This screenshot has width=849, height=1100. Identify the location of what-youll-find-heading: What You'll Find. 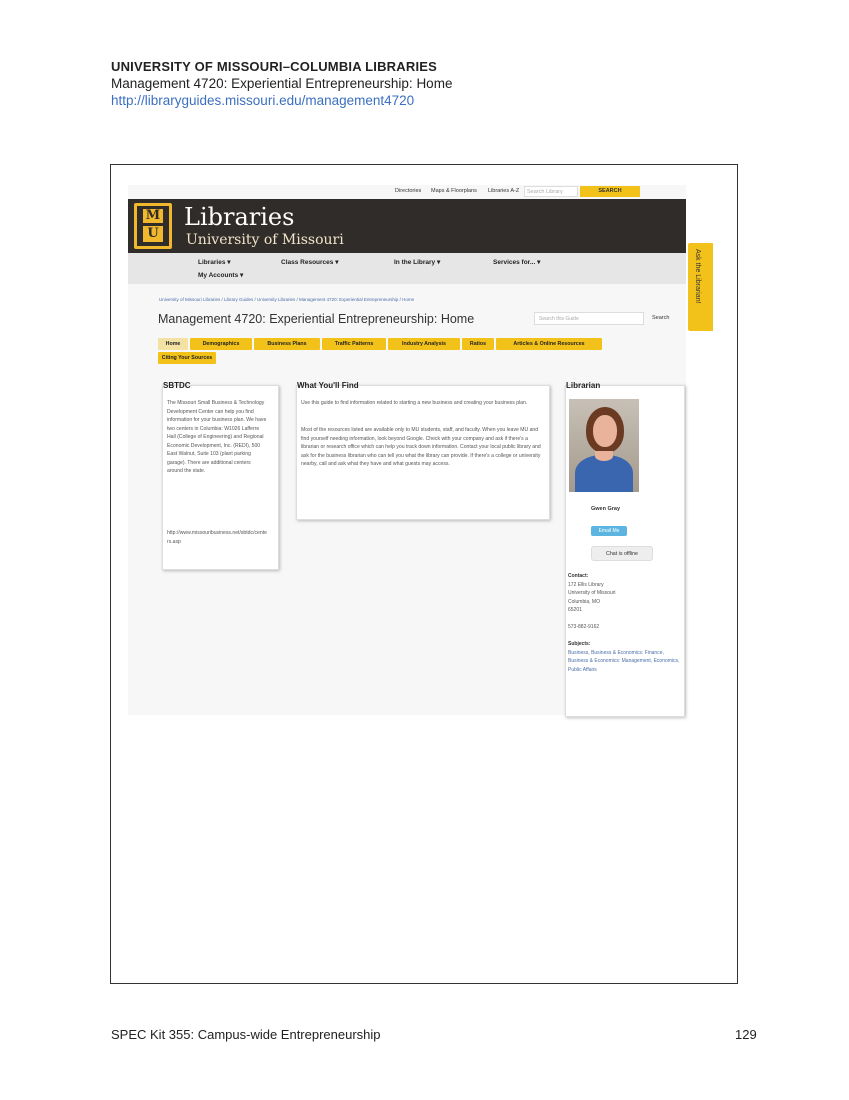
(328, 385).